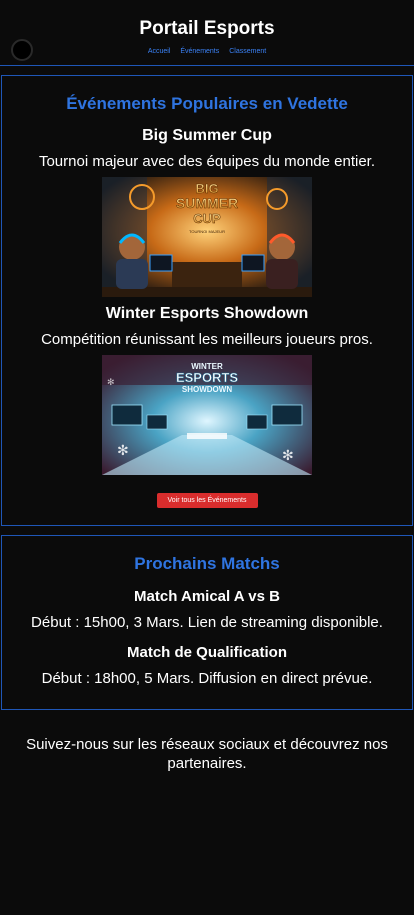  I want to click on match-name: Match de Qualification, so click(207, 652).